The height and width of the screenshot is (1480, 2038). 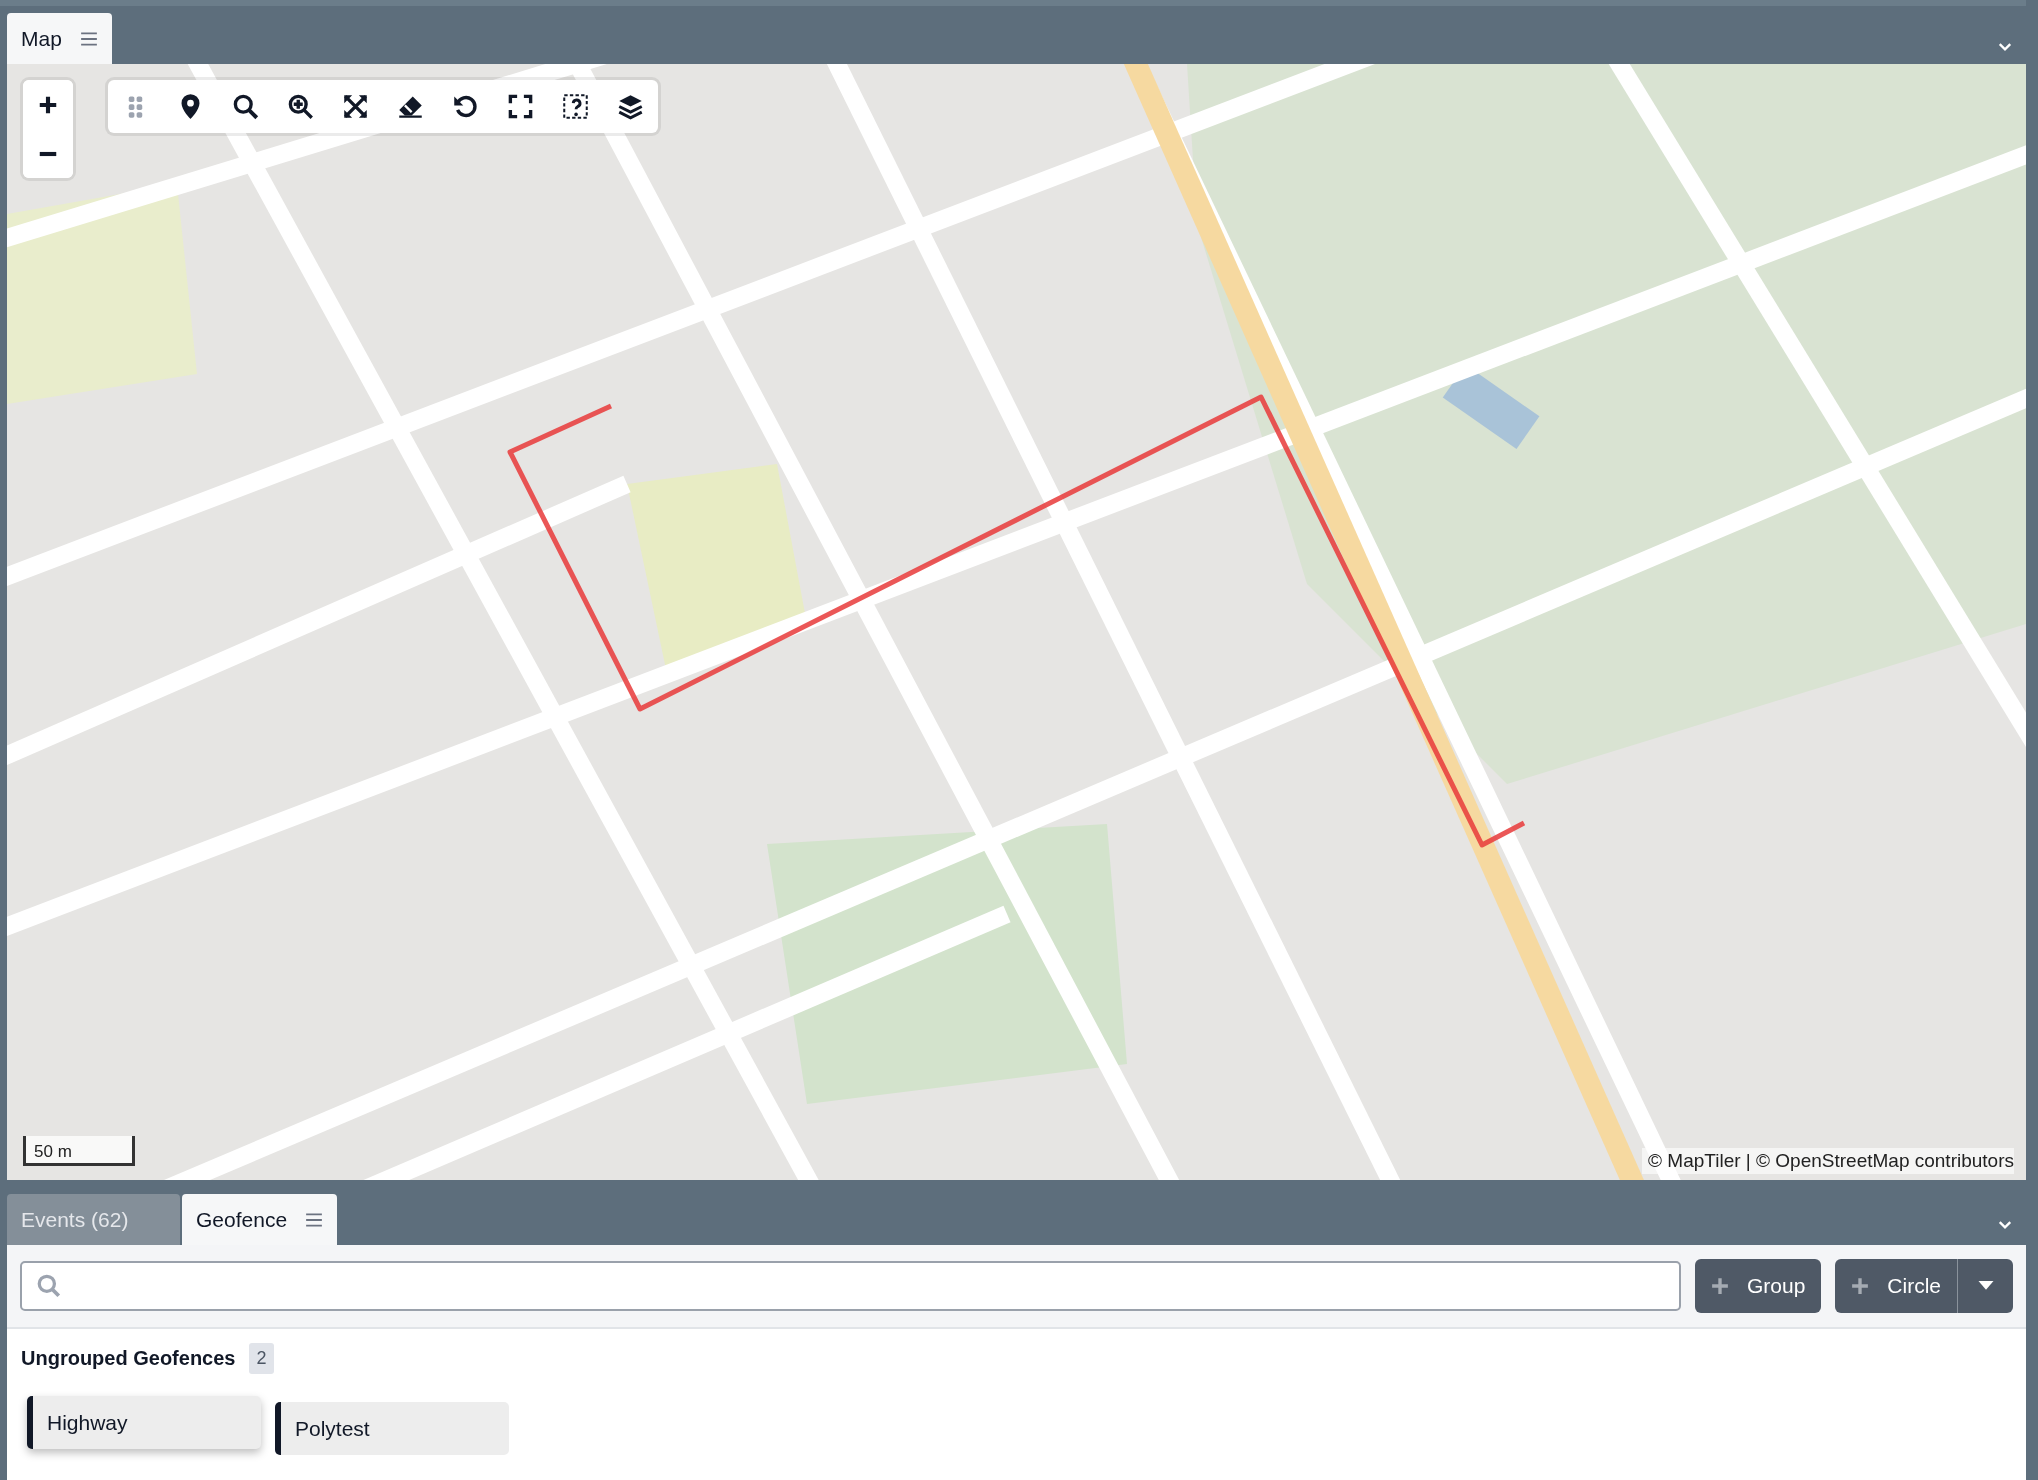 I want to click on layers-icon, so click(x=630, y=106).